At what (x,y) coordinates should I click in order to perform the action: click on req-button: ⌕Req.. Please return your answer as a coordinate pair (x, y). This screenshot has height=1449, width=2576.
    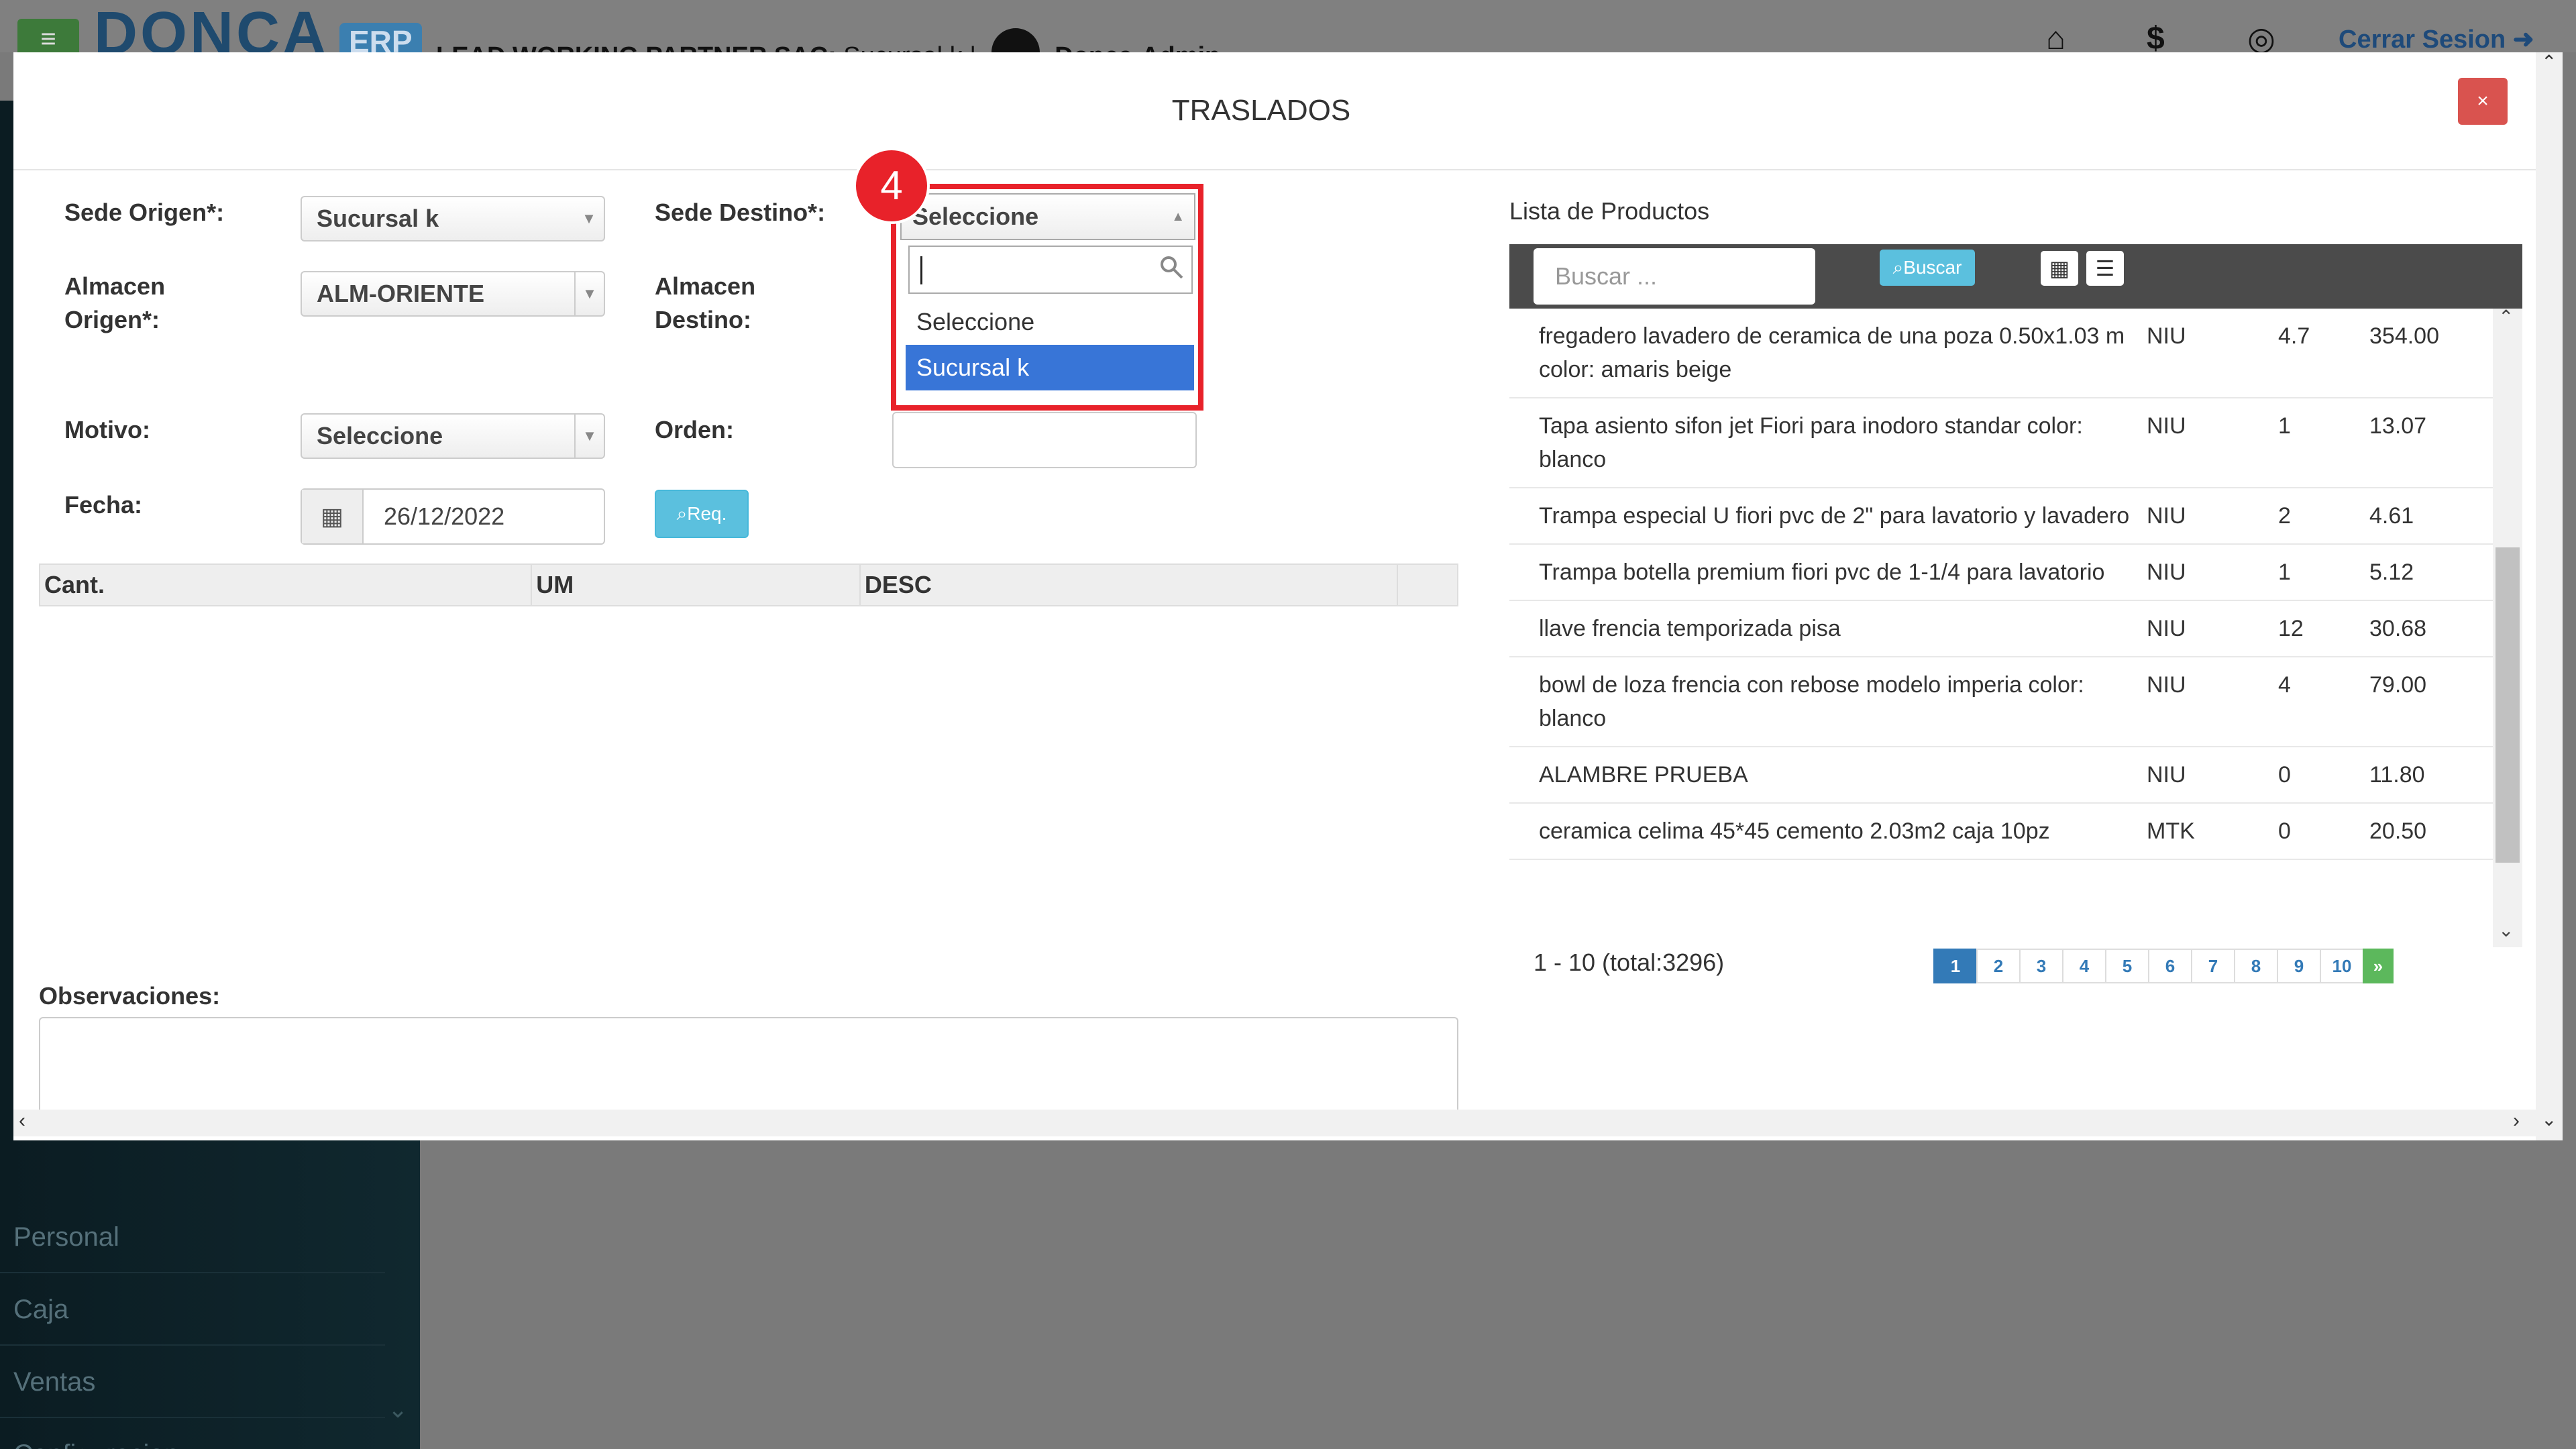
    Looking at the image, I should click on (702, 514).